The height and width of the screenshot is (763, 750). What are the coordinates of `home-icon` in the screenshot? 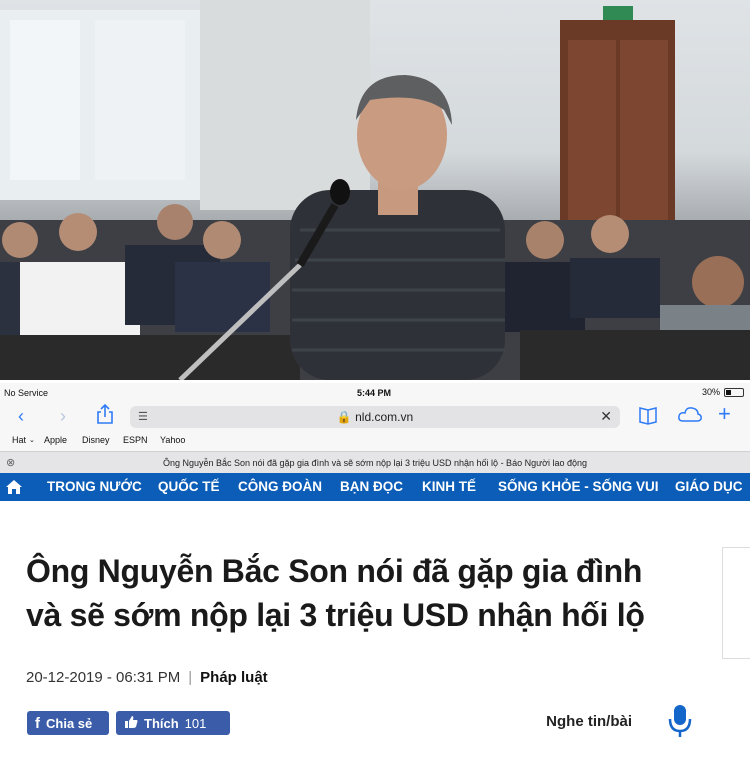 It's located at (14, 487).